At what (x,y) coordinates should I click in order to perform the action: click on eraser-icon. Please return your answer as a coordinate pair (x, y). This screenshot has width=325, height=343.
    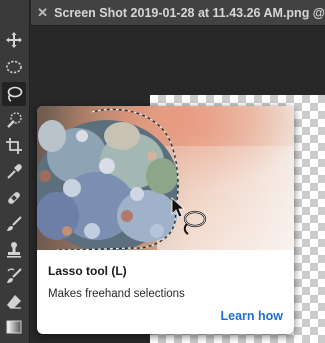
    Looking at the image, I should click on (14, 302).